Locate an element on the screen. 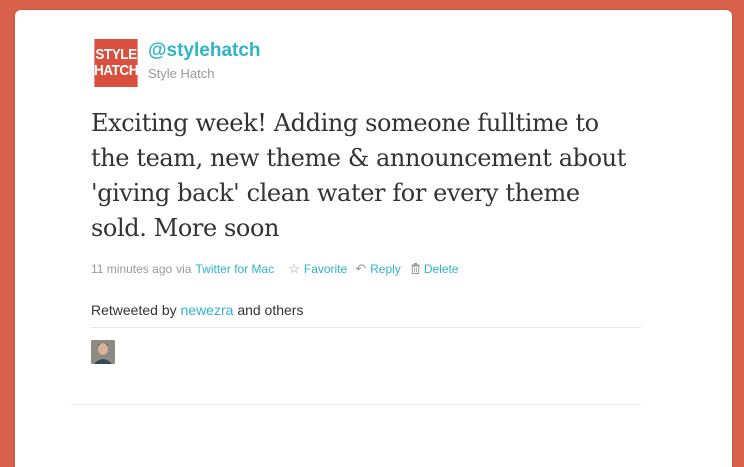 The height and width of the screenshot is (467, 744). retweeted-by: Retweeted by newezra and others is located at coordinates (197, 310).